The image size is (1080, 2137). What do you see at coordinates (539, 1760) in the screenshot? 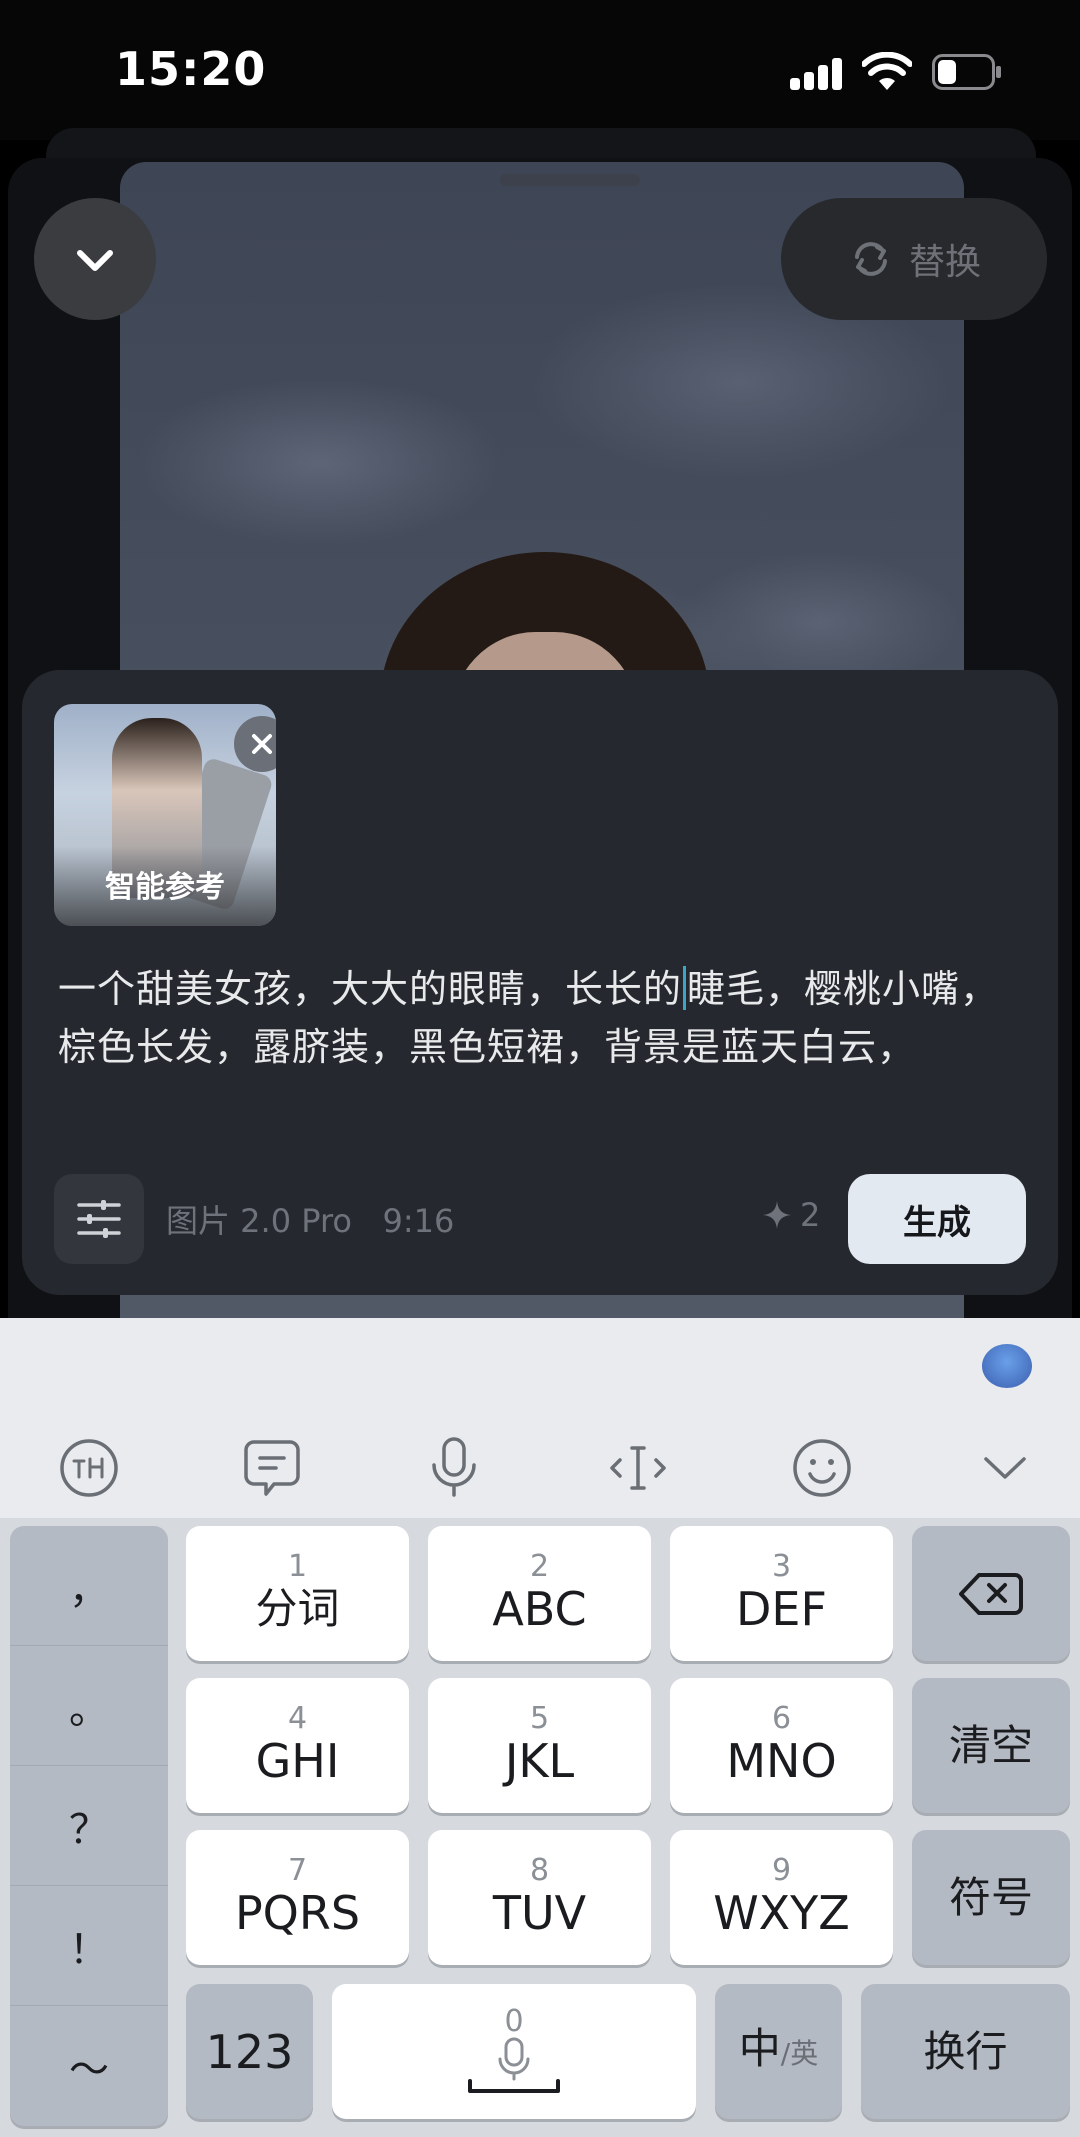
I see `key-label: JKL` at bounding box center [539, 1760].